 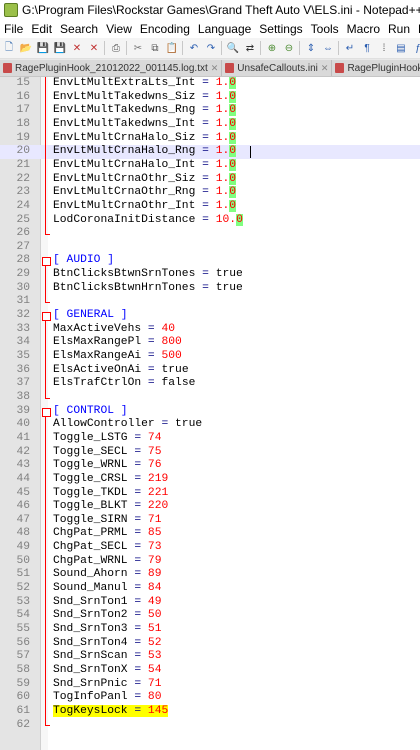 I want to click on ini-value: 1.0, so click(x=226, y=110).